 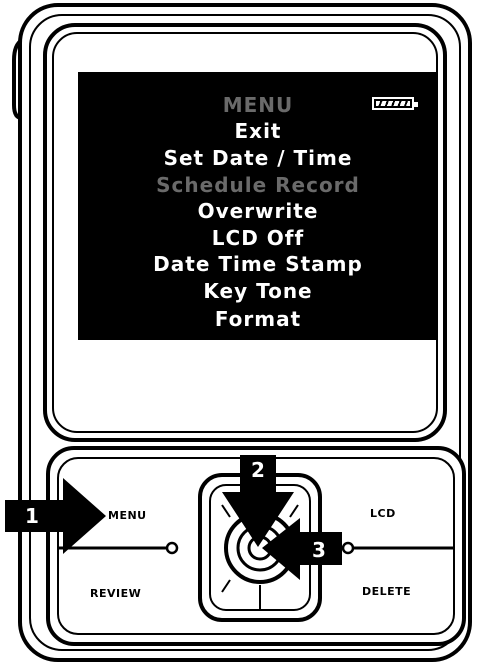 What do you see at coordinates (172, 548) in the screenshot?
I see `menu-indicator-dot` at bounding box center [172, 548].